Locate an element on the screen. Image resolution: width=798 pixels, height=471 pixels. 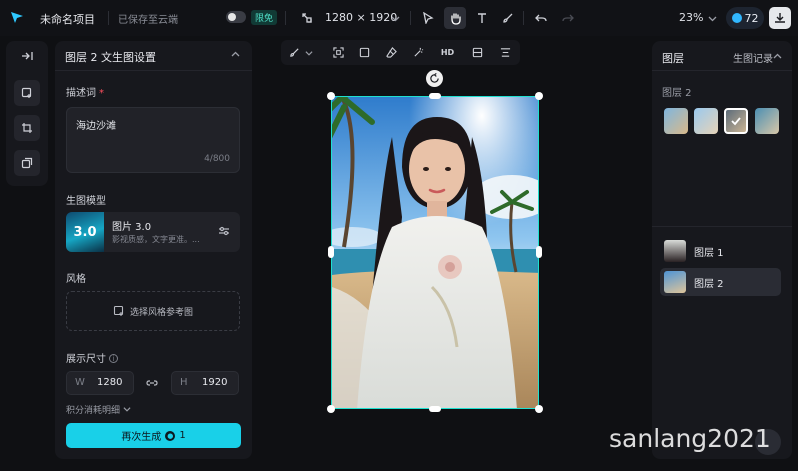
style-label: 风格 is located at coordinates (76, 279).